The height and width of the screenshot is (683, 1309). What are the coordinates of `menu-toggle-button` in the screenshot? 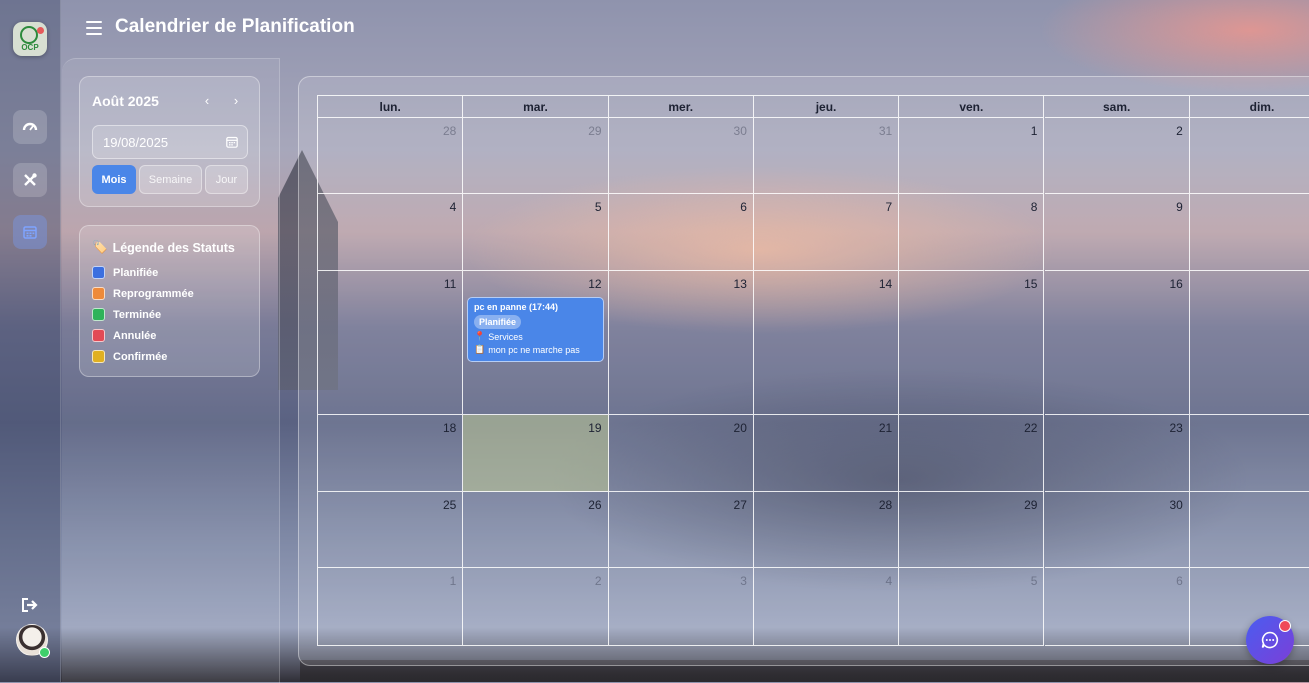 It's located at (94, 28).